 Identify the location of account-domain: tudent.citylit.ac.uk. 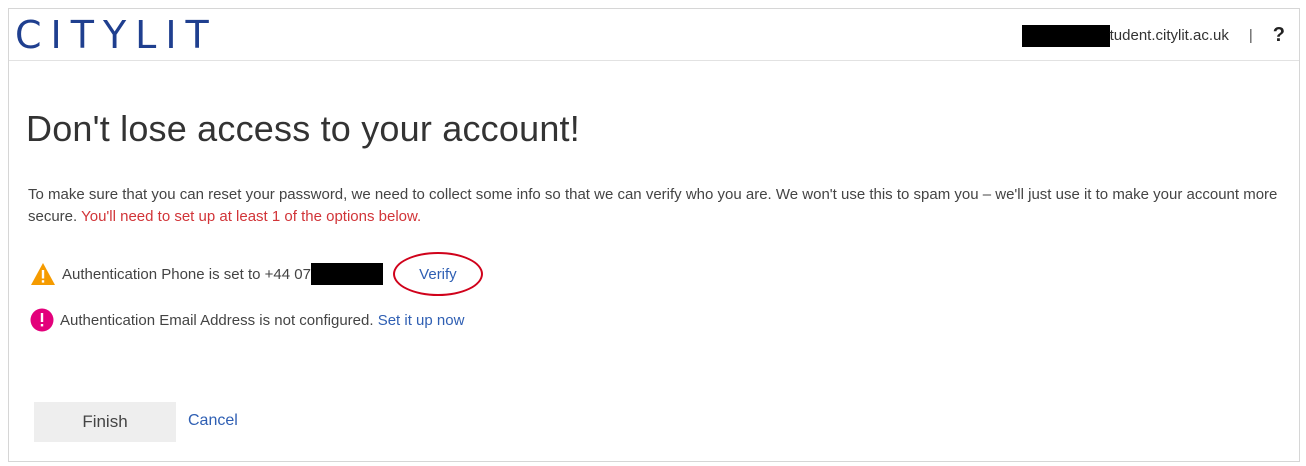
(1169, 35).